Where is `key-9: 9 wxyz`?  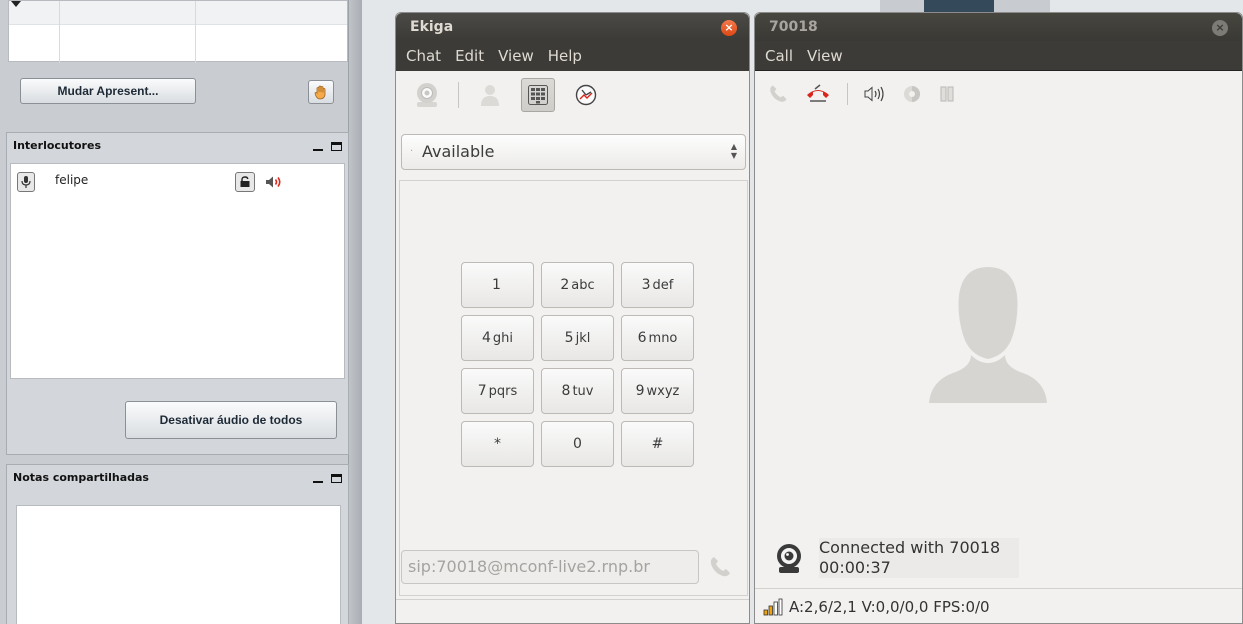 key-9: 9 wxyz is located at coordinates (657, 391).